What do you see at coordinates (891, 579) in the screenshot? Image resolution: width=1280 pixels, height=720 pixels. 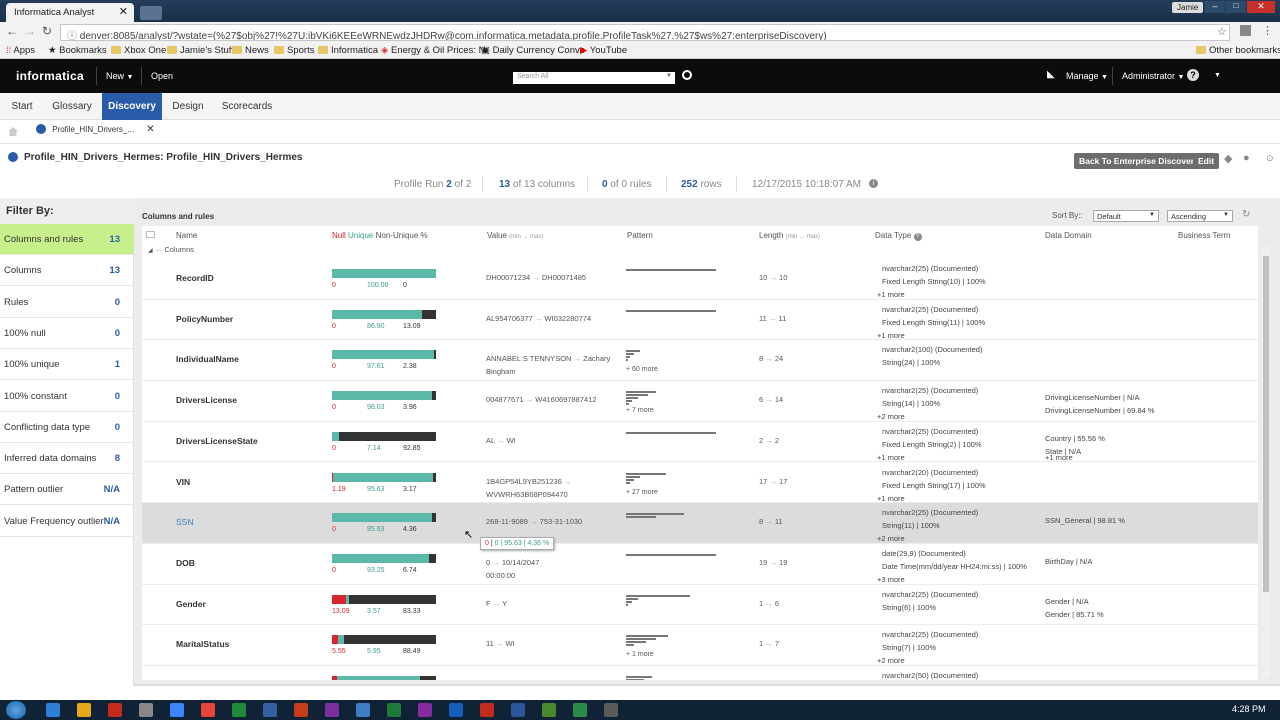 I see `datatype-more-link: +3 more` at bounding box center [891, 579].